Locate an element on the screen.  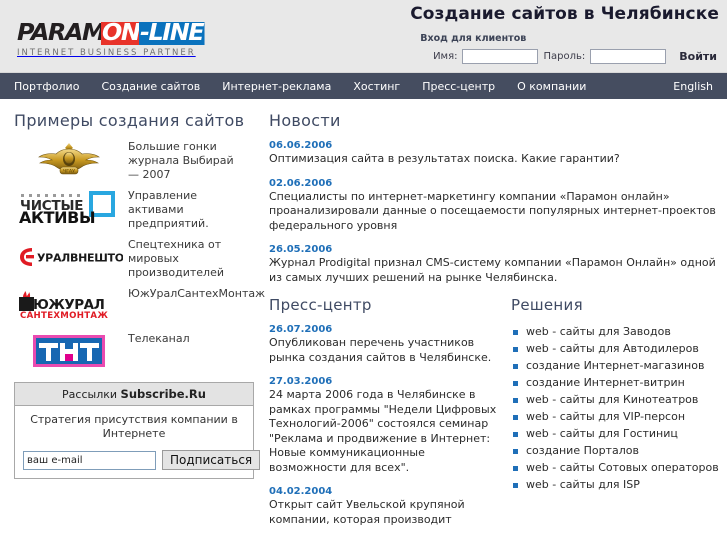
solutions-heading: Решения is located at coordinates (547, 305).